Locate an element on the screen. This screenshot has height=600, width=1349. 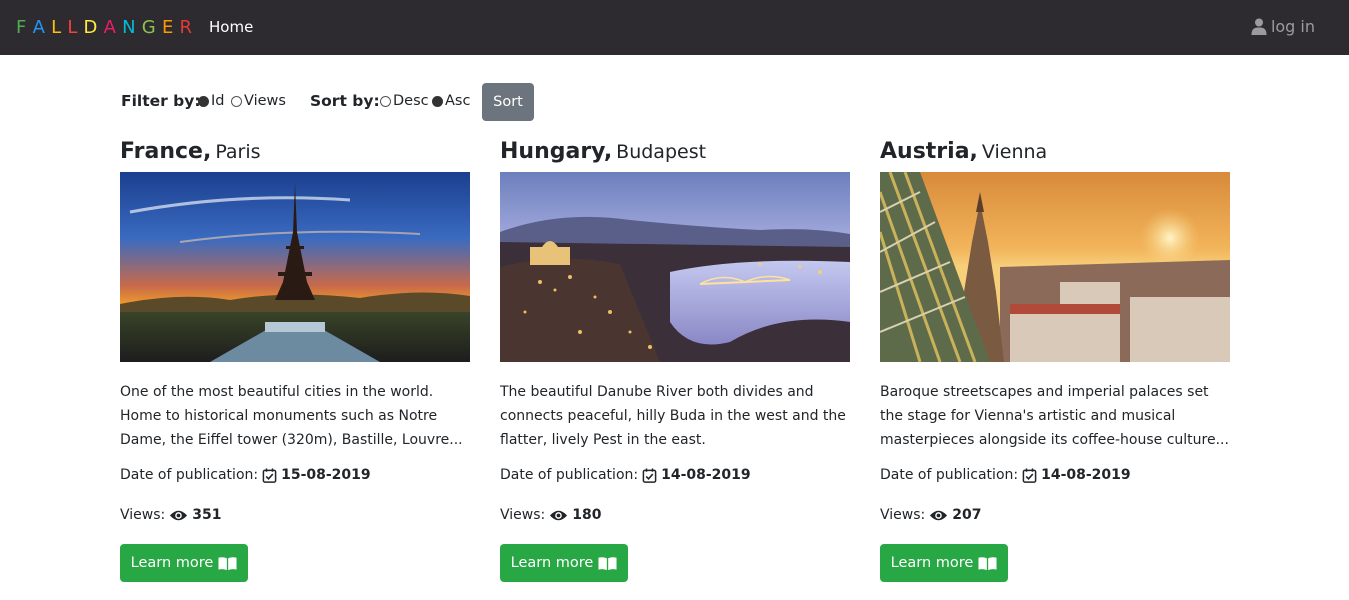
brand-letter: G is located at coordinates (151, 27).